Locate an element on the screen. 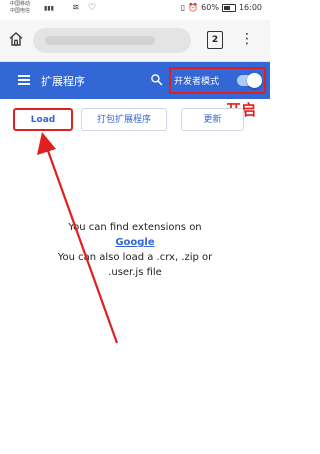 This screenshot has width=320, height=454. annotation-arrow is located at coordinates (78, 238).